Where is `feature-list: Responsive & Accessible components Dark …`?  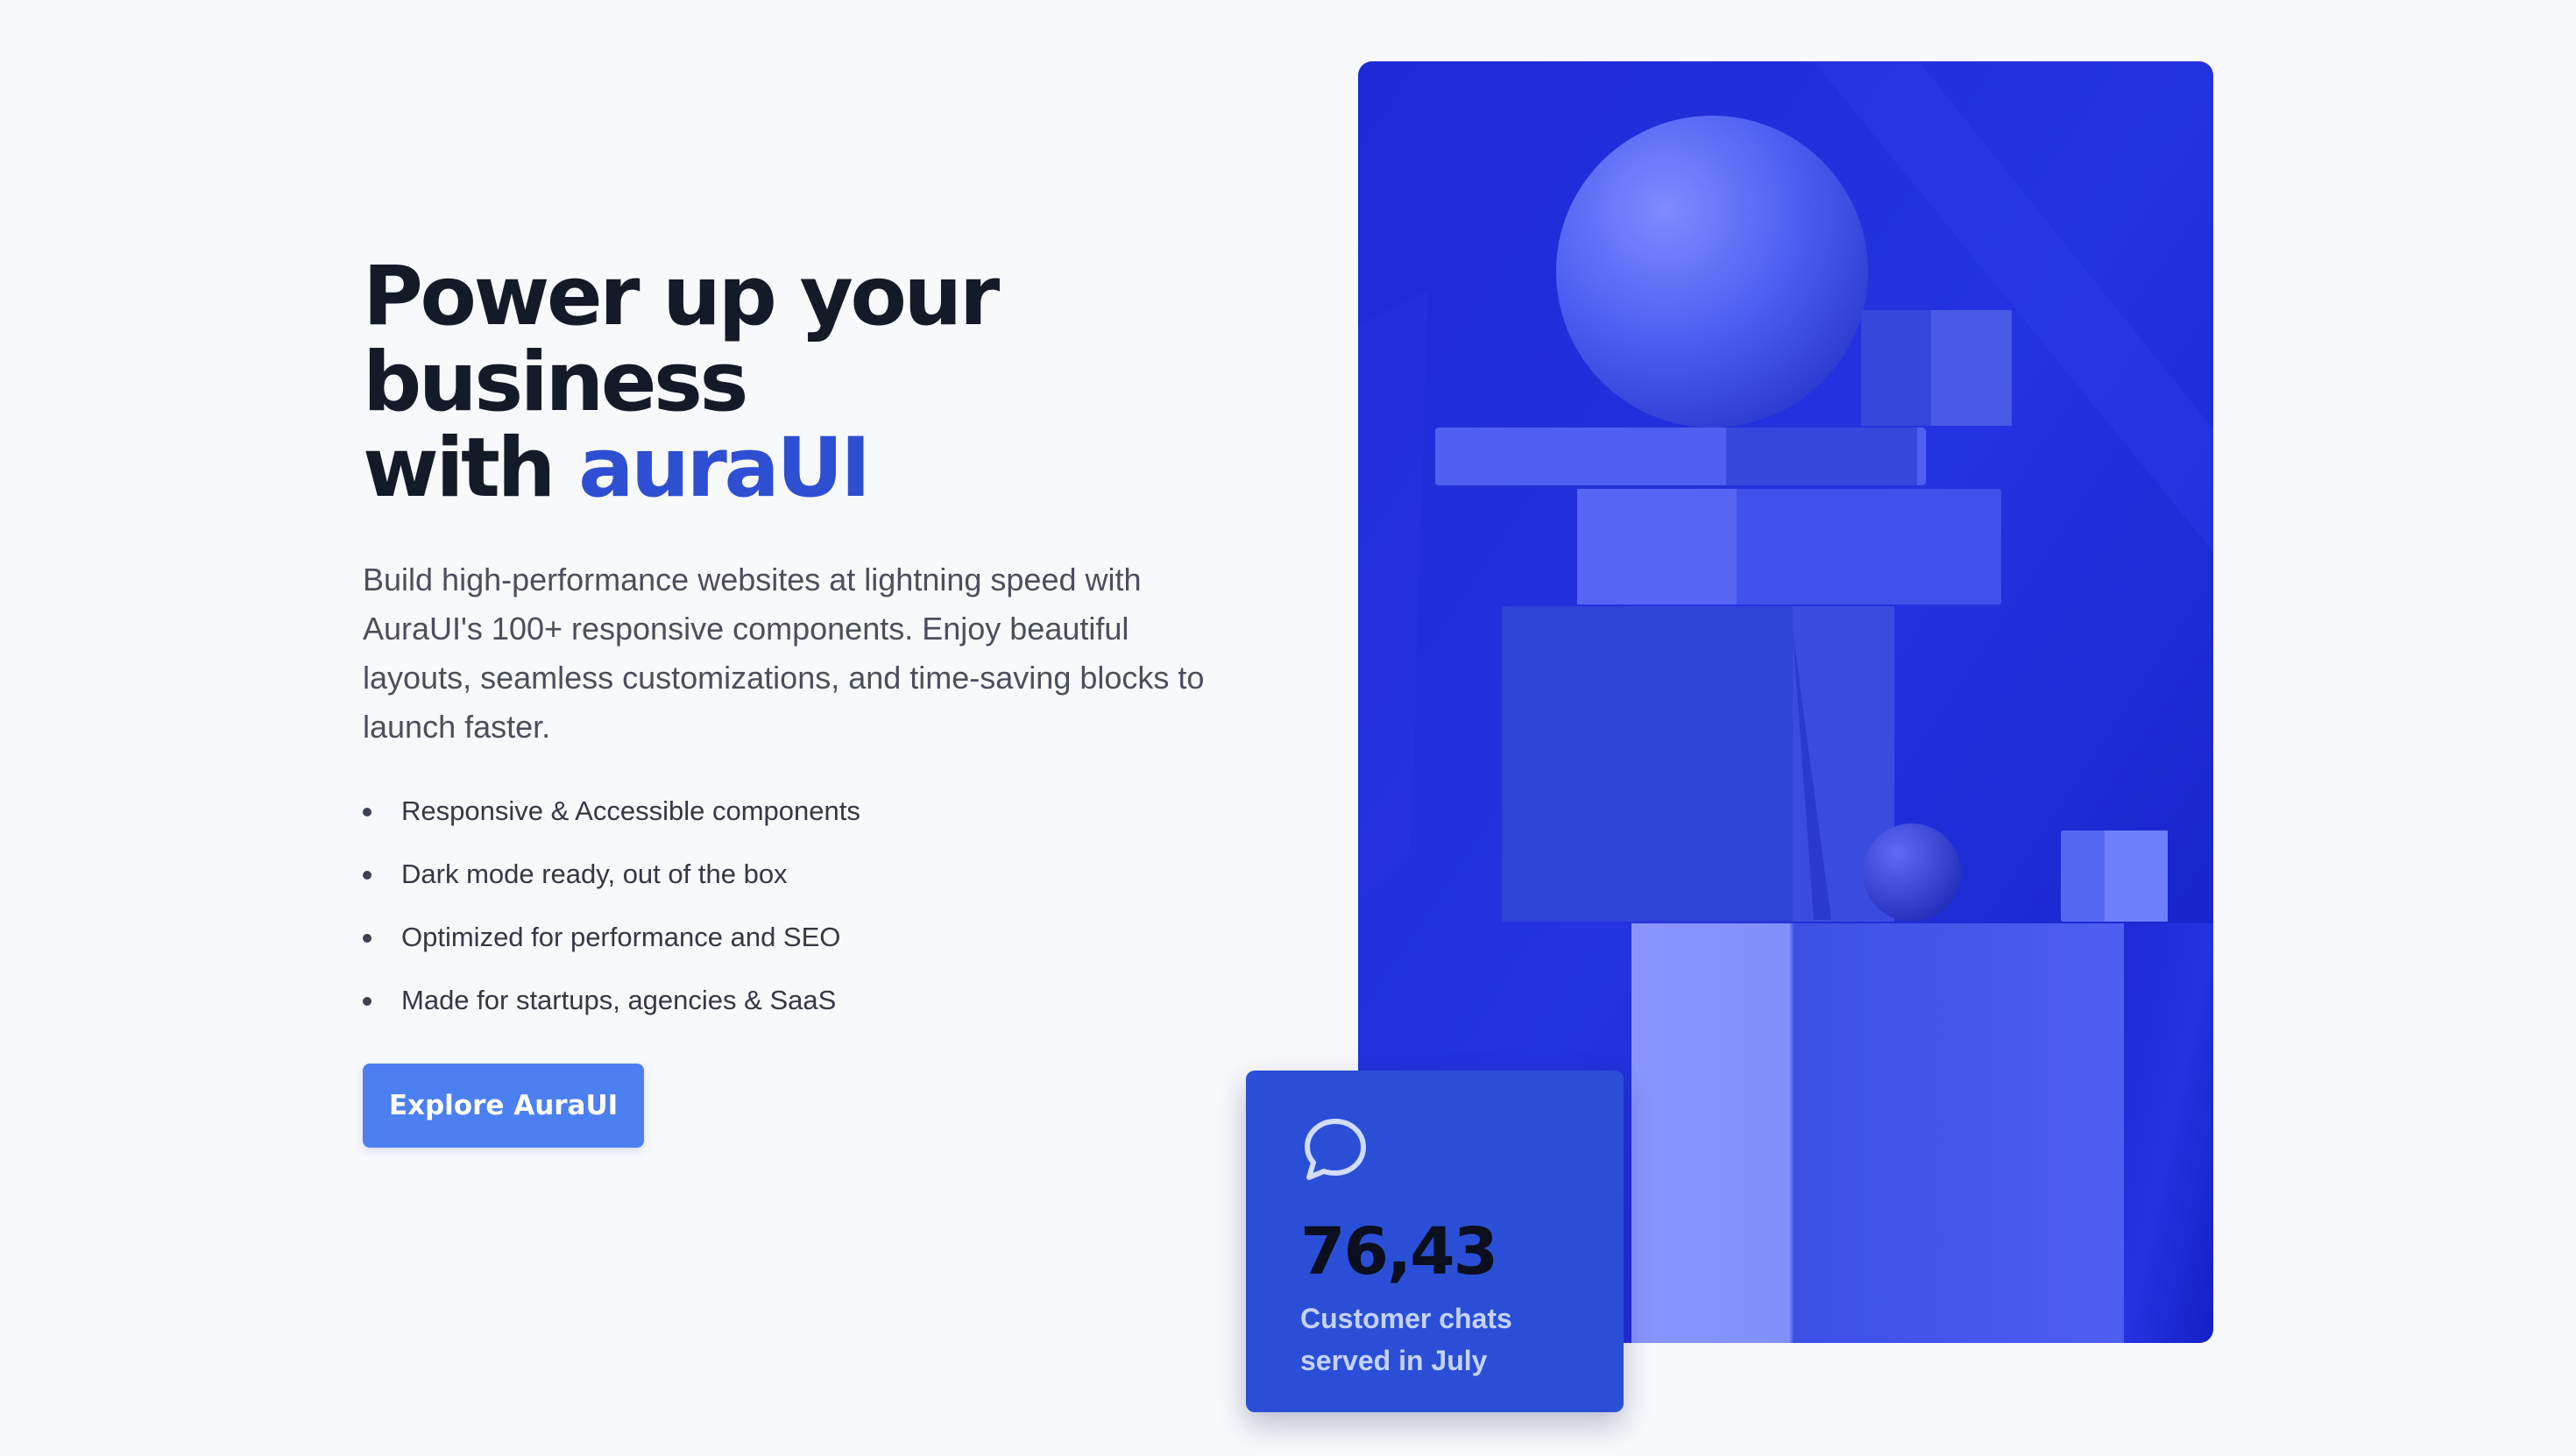
feature-list: Responsive & Accessible components Dark … is located at coordinates (801, 906).